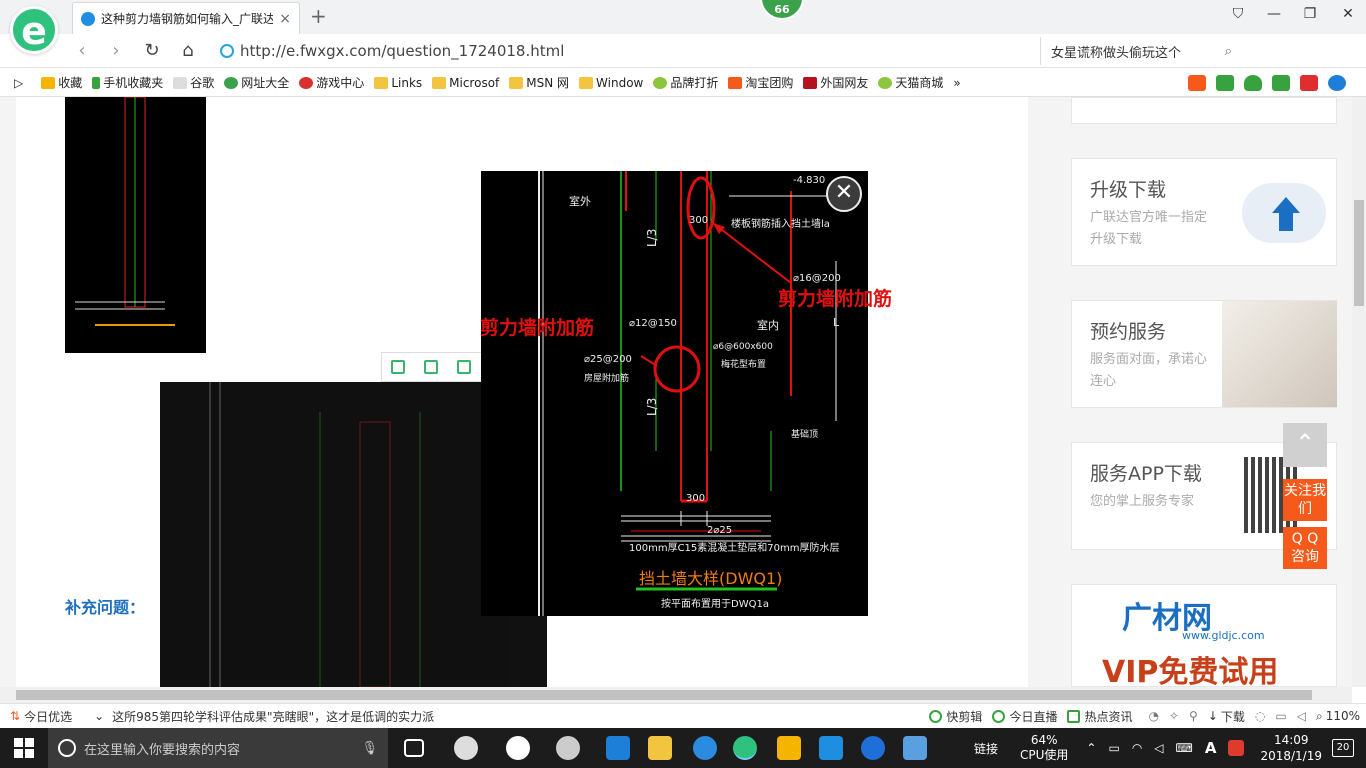 This screenshot has width=1366, height=768. I want to click on pin-icon: ⚲, so click(1193, 716).